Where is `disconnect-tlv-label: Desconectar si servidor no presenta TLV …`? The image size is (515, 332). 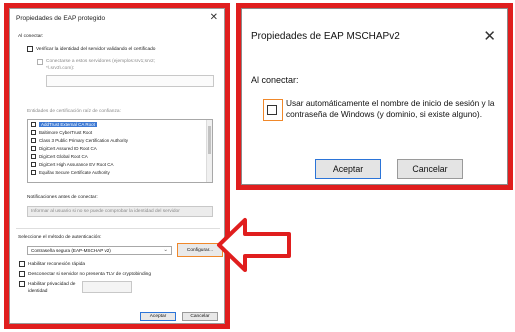
disconnect-tlv-label: Desconectar si servidor no presenta TLV … is located at coordinates (90, 274).